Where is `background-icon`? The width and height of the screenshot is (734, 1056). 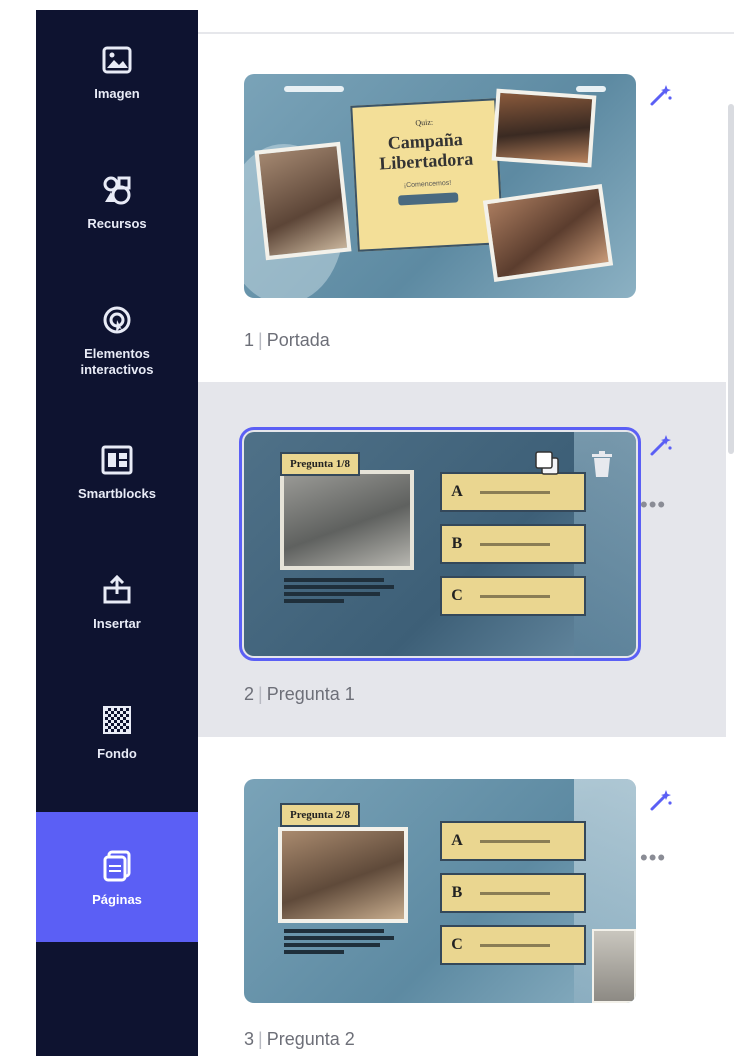
background-icon is located at coordinates (117, 720).